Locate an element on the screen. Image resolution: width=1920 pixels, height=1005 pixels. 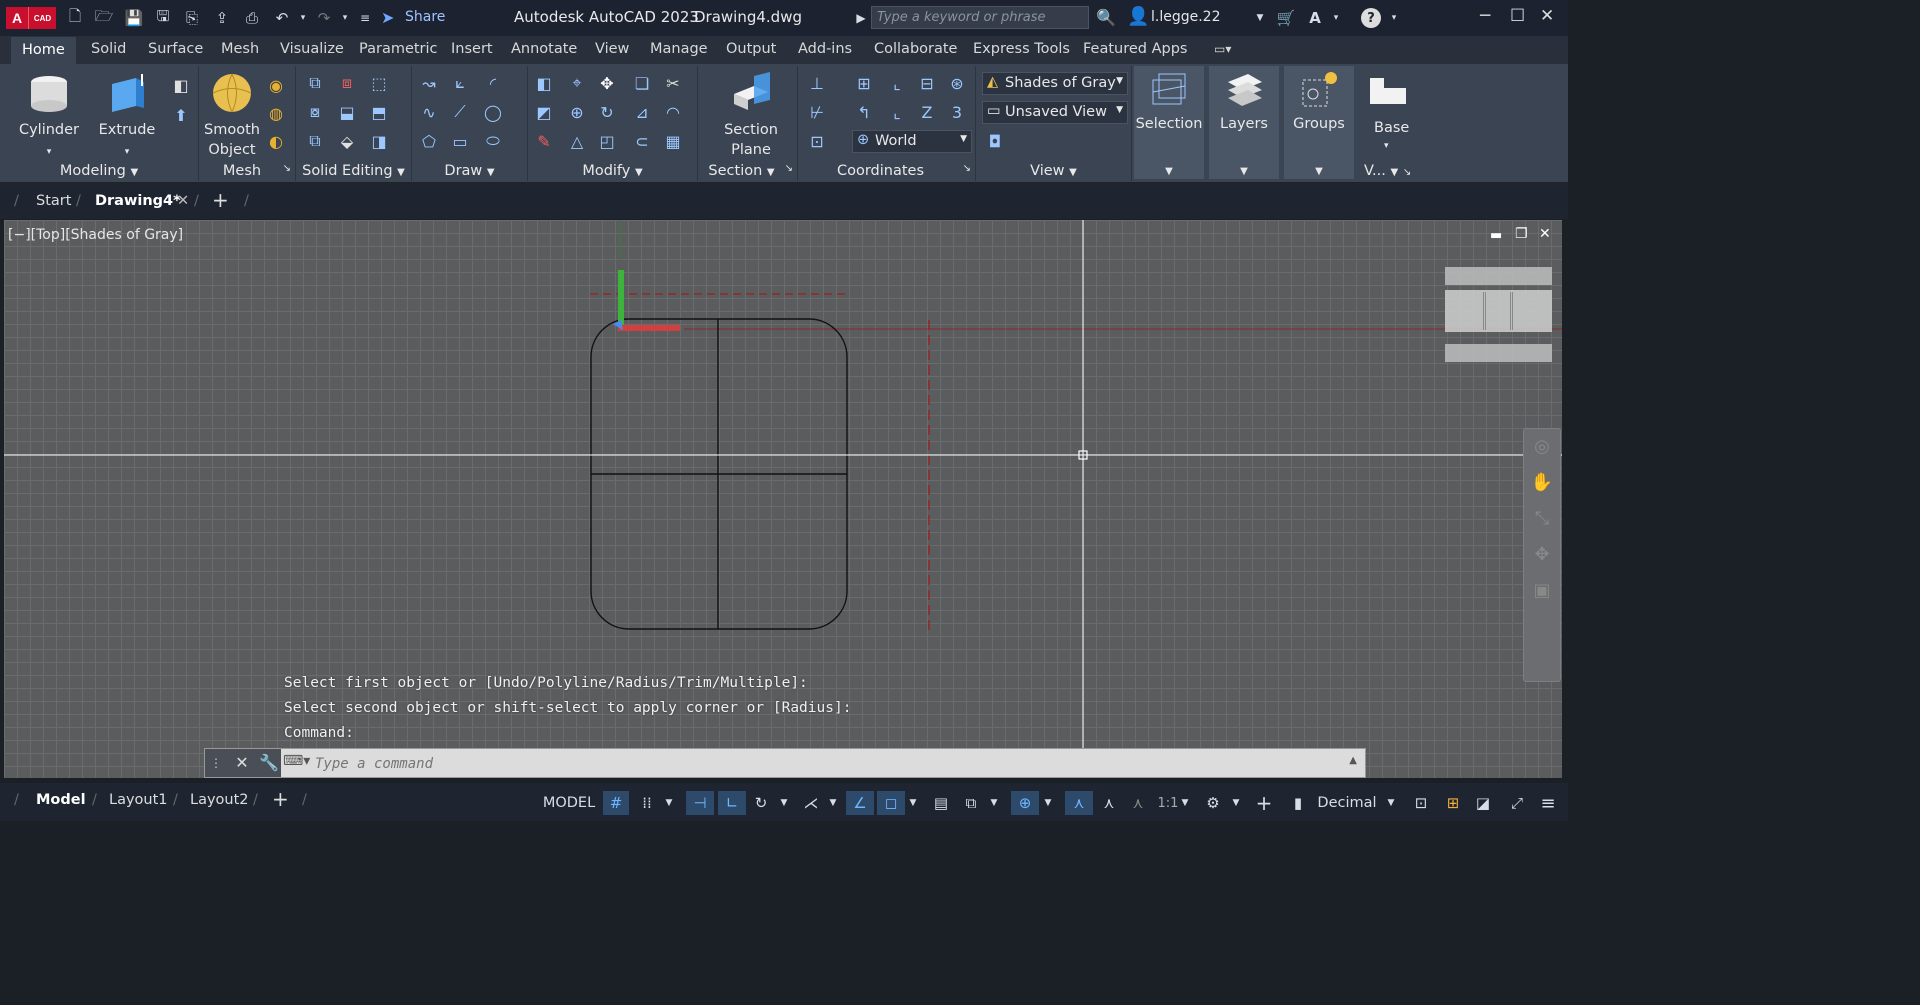
maximize-icon: ☐ is located at coordinates (1517, 16).